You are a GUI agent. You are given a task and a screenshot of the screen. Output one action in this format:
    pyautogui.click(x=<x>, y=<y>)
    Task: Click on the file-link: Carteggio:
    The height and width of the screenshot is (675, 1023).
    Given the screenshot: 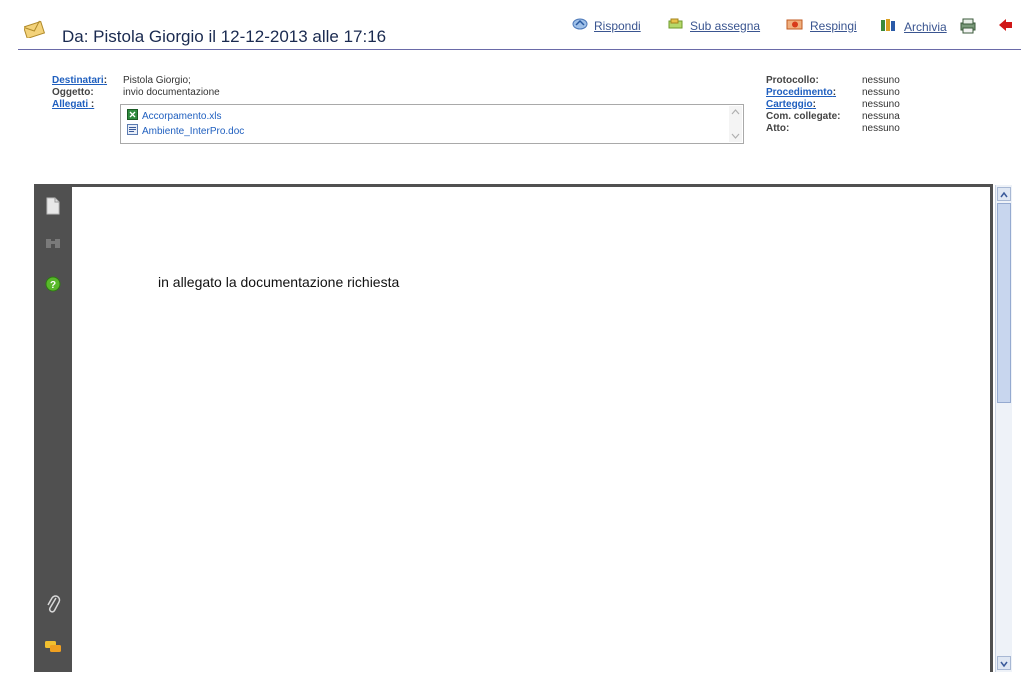 What is the action you would take?
    pyautogui.click(x=791, y=104)
    